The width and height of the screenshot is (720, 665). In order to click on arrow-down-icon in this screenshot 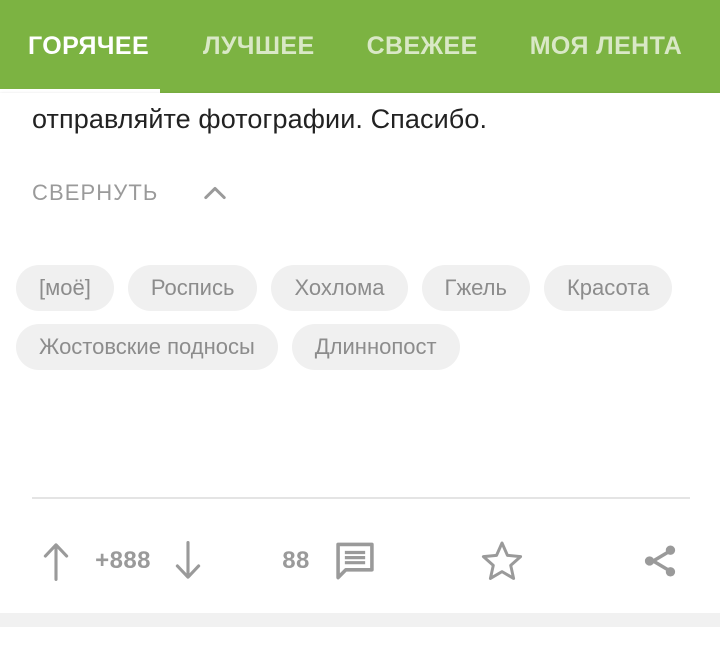, I will do `click(188, 561)`.